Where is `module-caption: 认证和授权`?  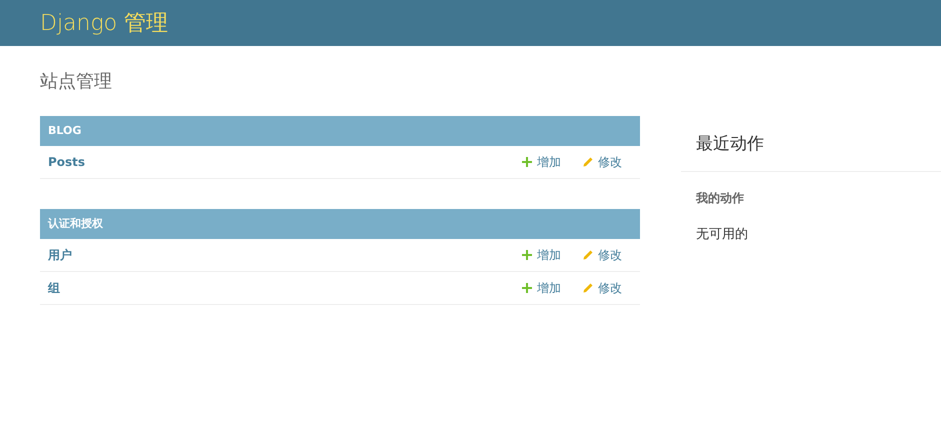 module-caption: 认证和授权 is located at coordinates (340, 224).